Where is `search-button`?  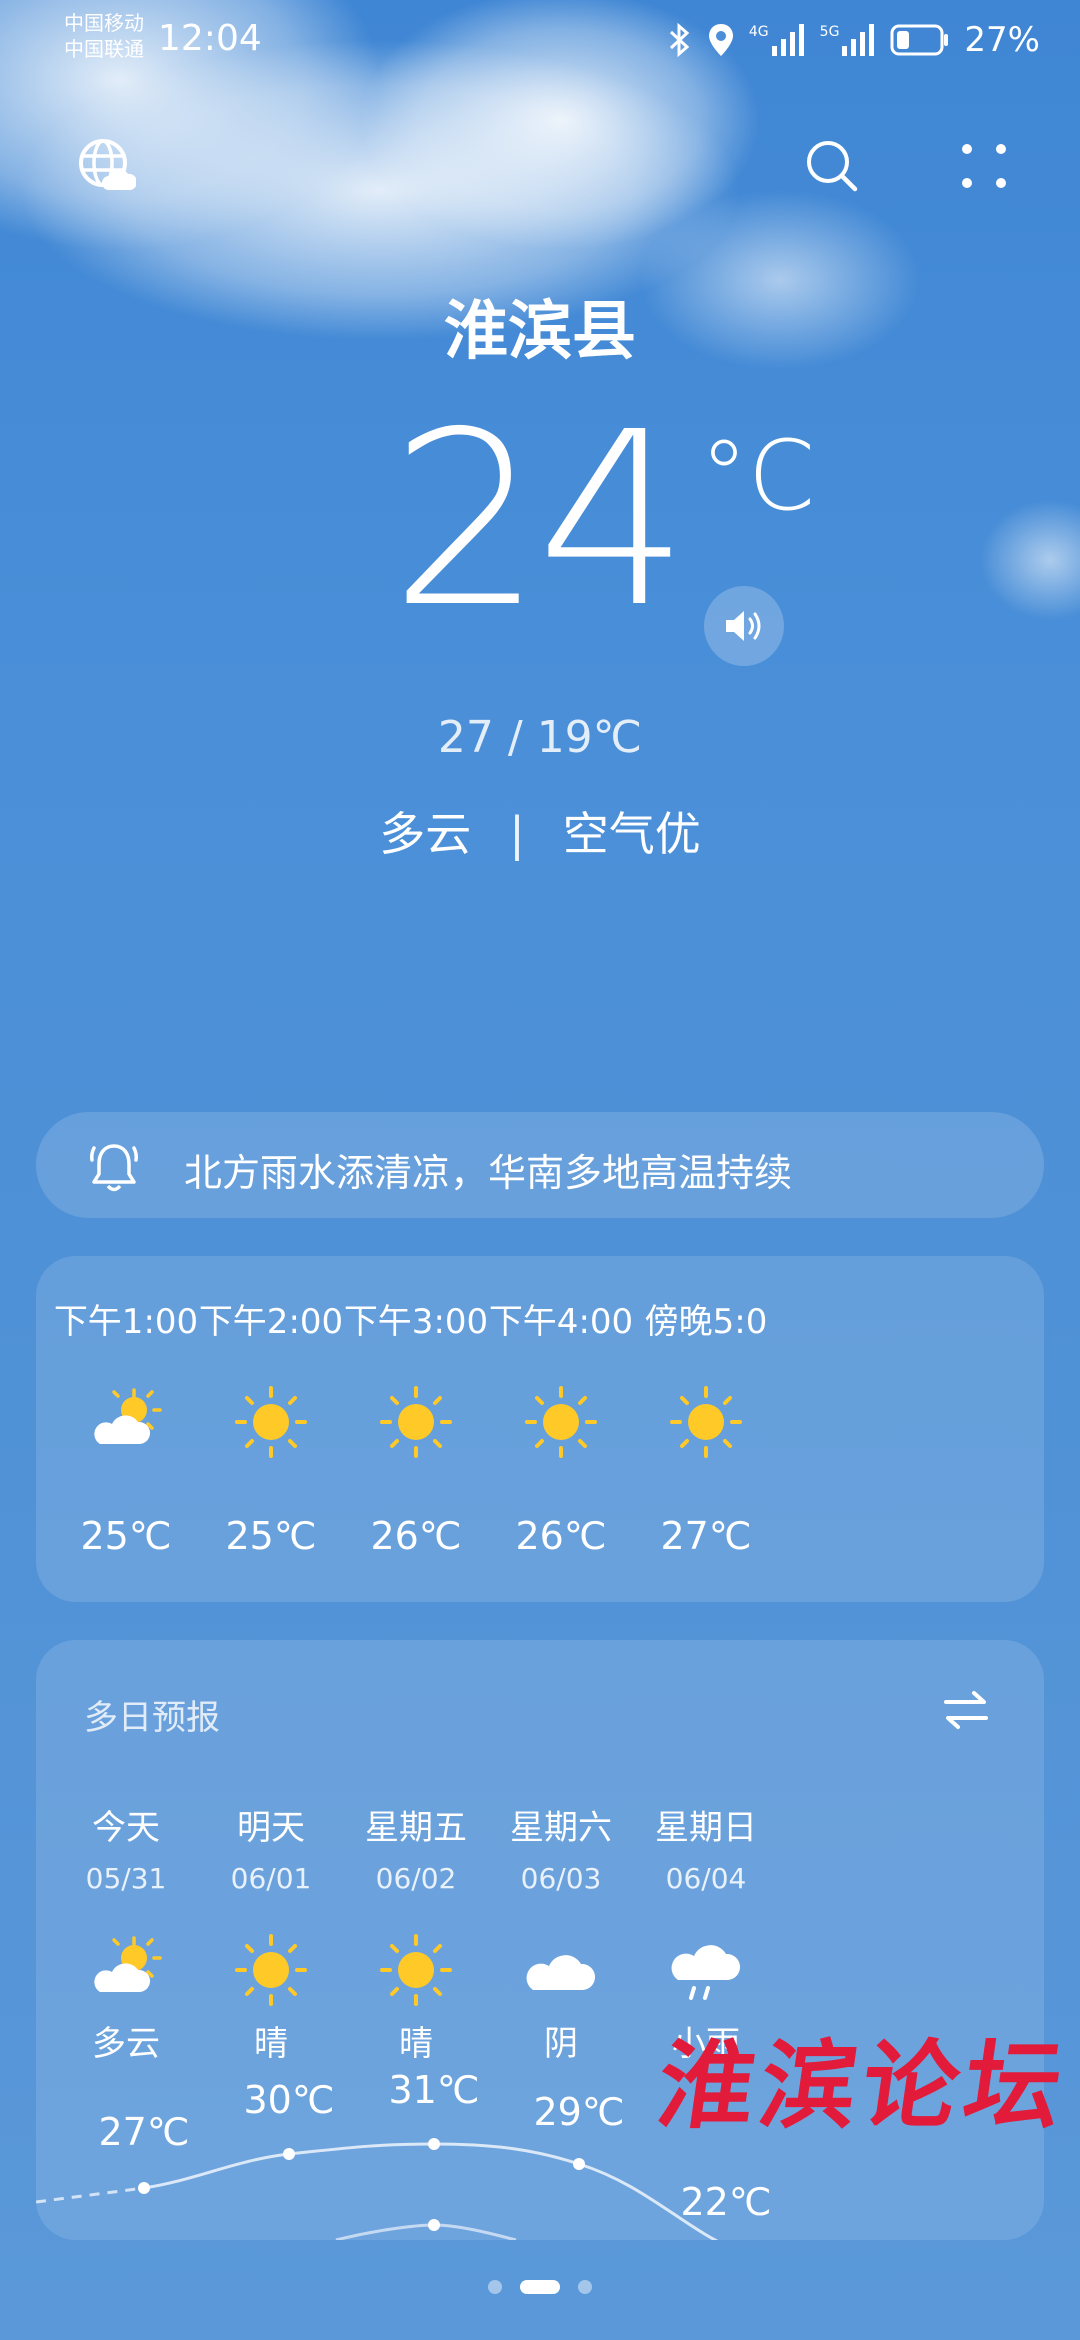 search-button is located at coordinates (832, 166).